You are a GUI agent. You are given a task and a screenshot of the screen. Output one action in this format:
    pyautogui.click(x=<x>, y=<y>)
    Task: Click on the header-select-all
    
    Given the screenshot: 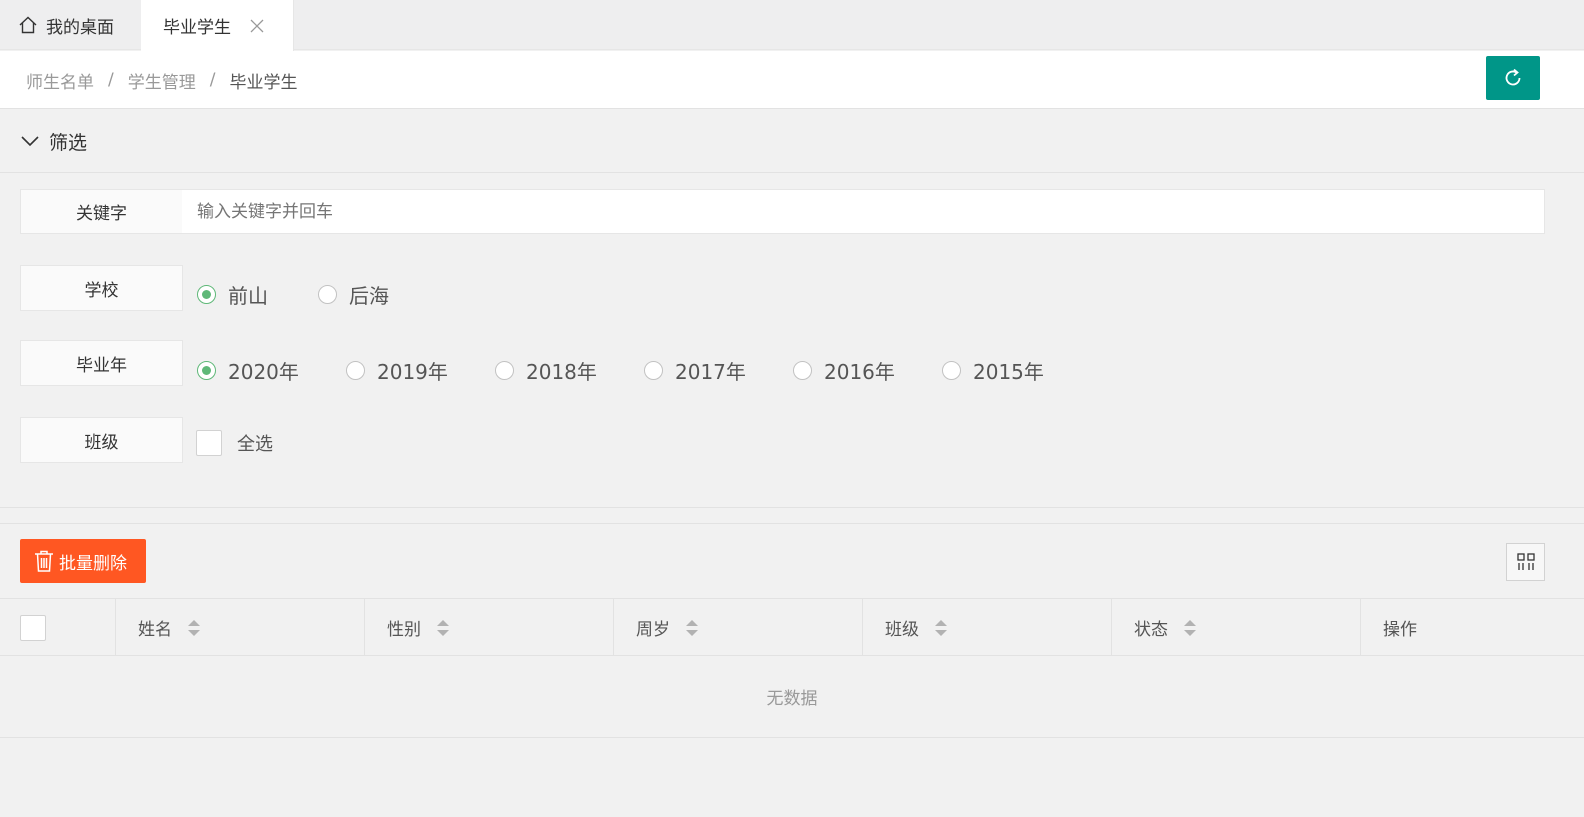 What is the action you would take?
    pyautogui.click(x=58, y=627)
    